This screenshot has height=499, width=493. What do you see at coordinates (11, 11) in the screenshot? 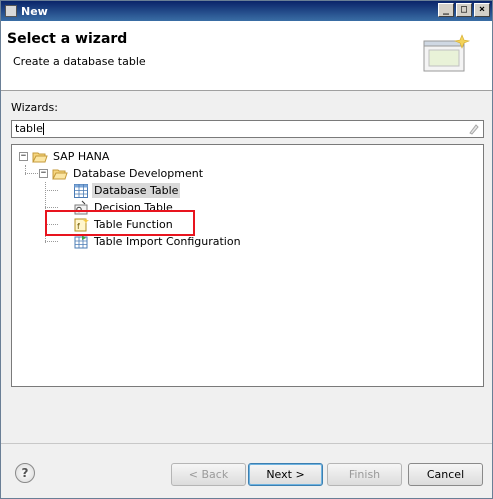
I see `window-icon` at bounding box center [11, 11].